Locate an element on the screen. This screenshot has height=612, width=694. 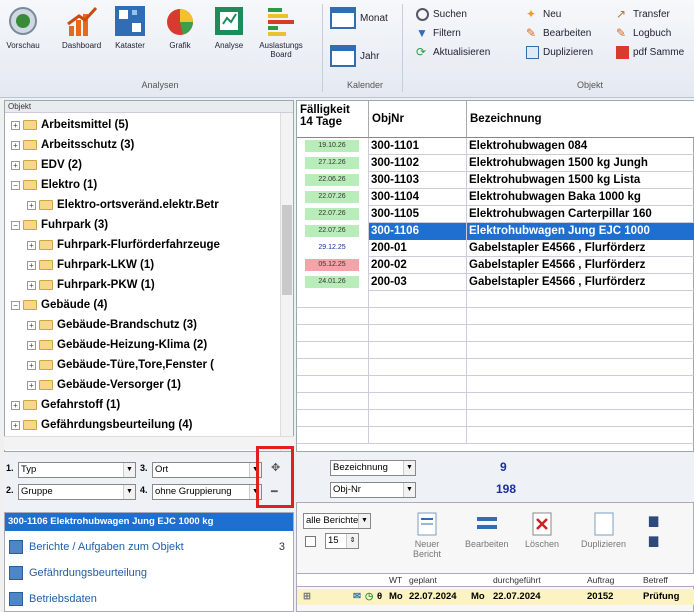
tree-item: + Arbeitsschutz (3) is located at coordinates (72, 145).